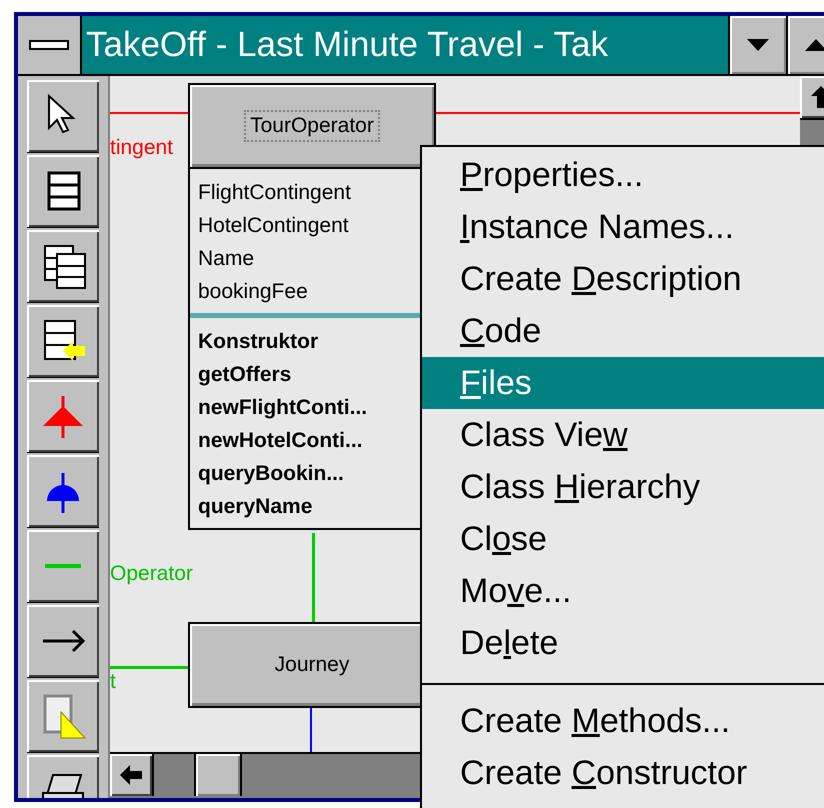 This screenshot has width=824, height=808. I want to click on relation-label: Operator, so click(151, 574).